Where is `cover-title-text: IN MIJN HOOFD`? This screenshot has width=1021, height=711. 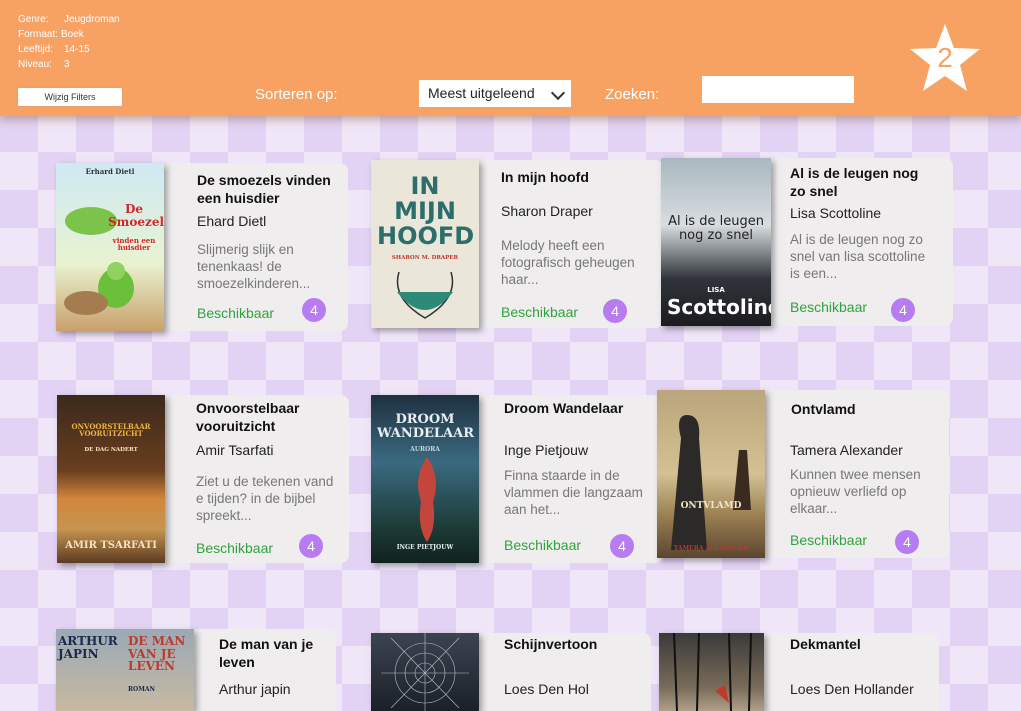
cover-title-text: IN MIJN HOOFD is located at coordinates (426, 211).